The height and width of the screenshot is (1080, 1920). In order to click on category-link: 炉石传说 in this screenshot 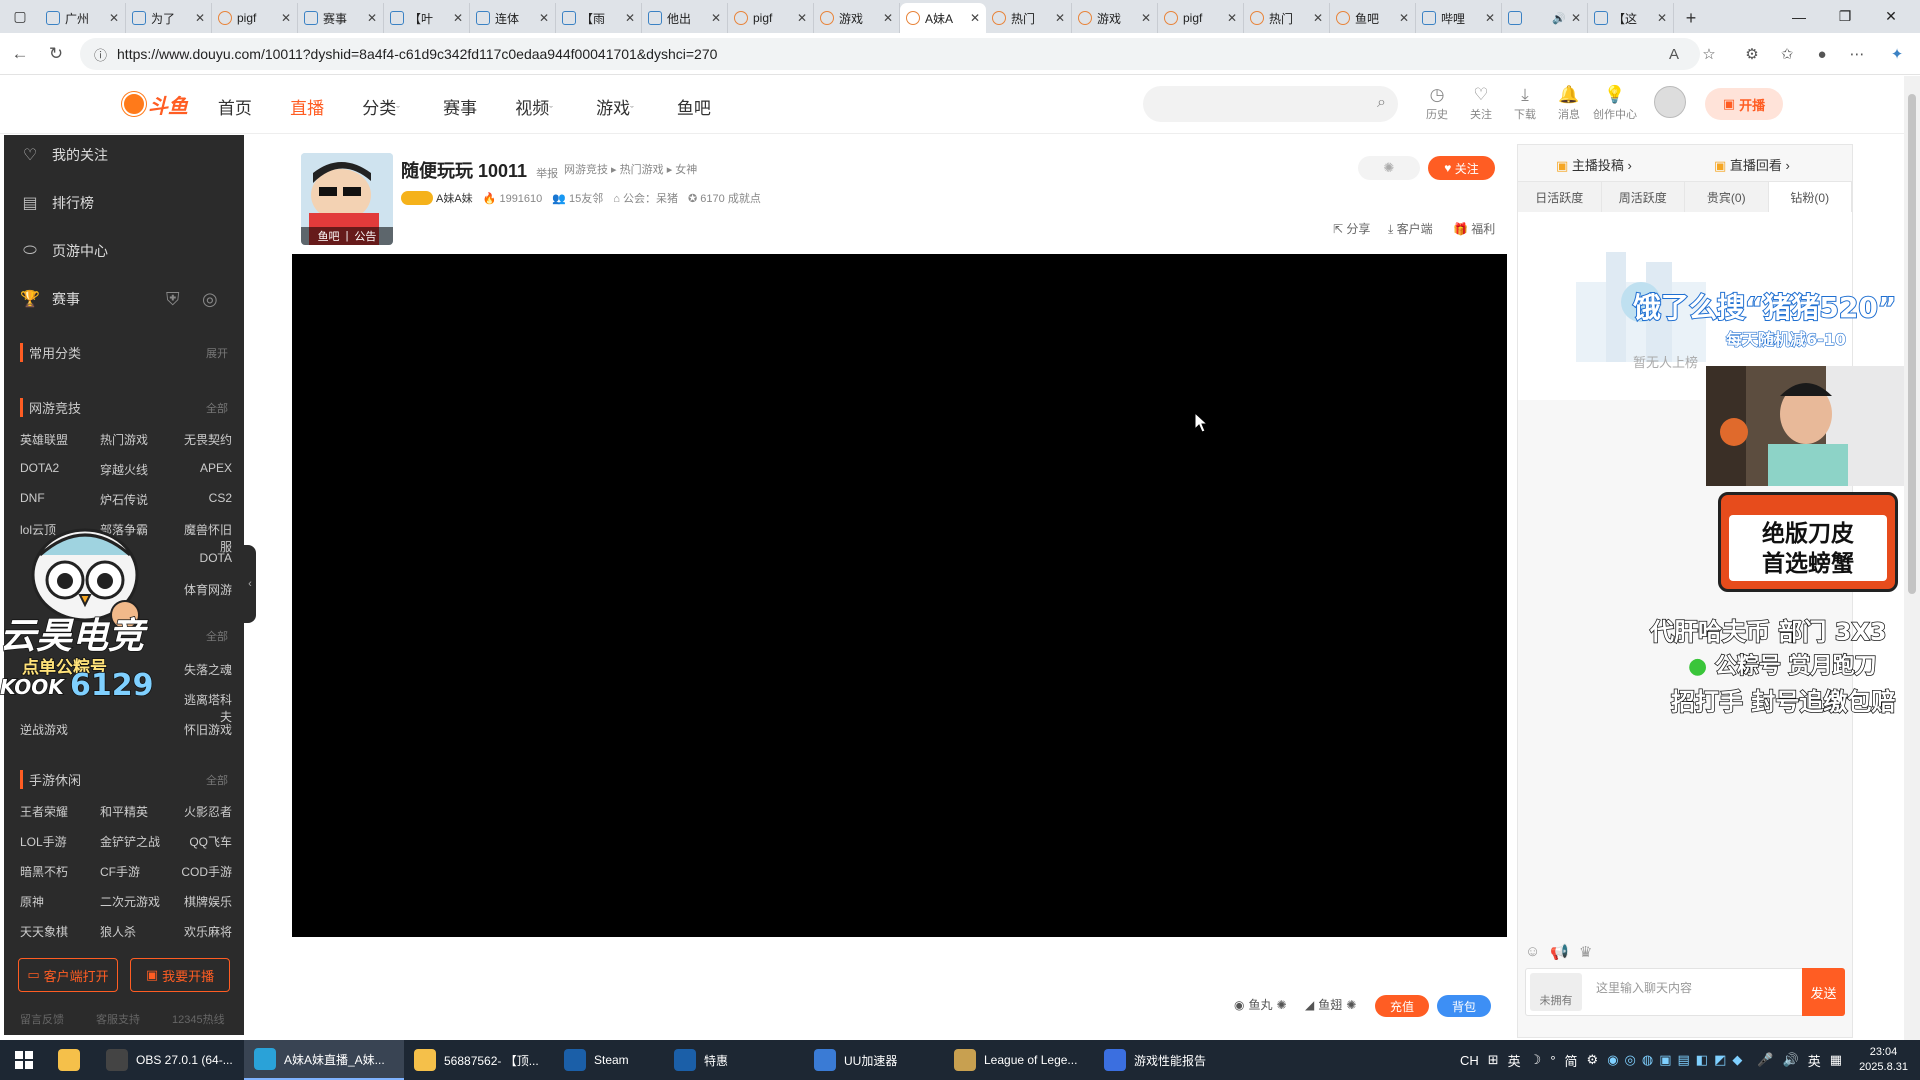, I will do `click(135, 499)`.